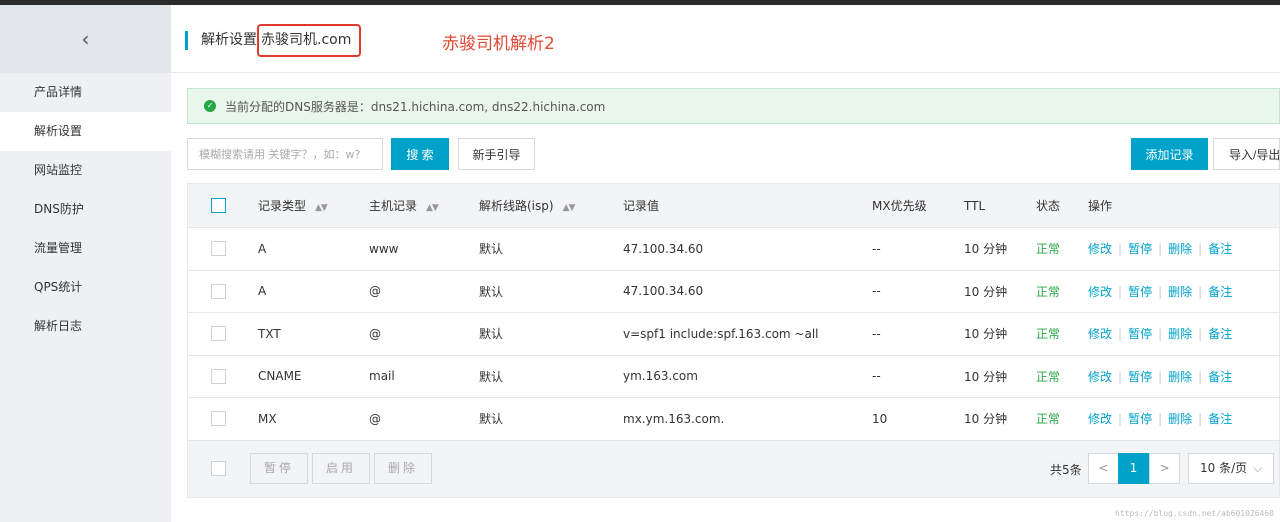  What do you see at coordinates (85, 326) in the screenshot?
I see `sidebar-item: 解析日志` at bounding box center [85, 326].